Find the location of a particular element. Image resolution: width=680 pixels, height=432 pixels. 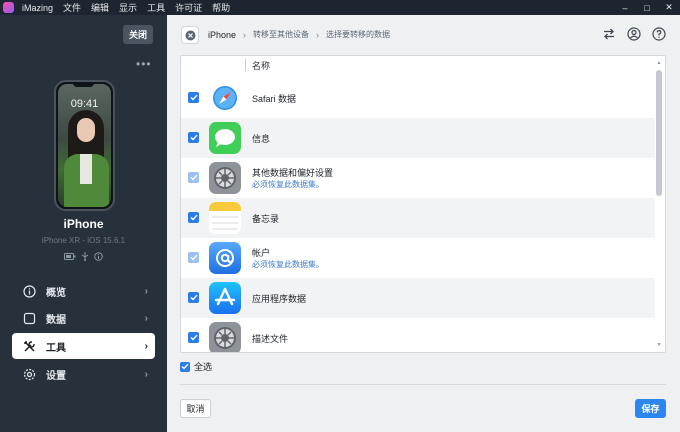

title-bar: iMazing 文件 编辑 显示 工具 许可证 帮助 ‒ □ ✕ is located at coordinates (340, 7).